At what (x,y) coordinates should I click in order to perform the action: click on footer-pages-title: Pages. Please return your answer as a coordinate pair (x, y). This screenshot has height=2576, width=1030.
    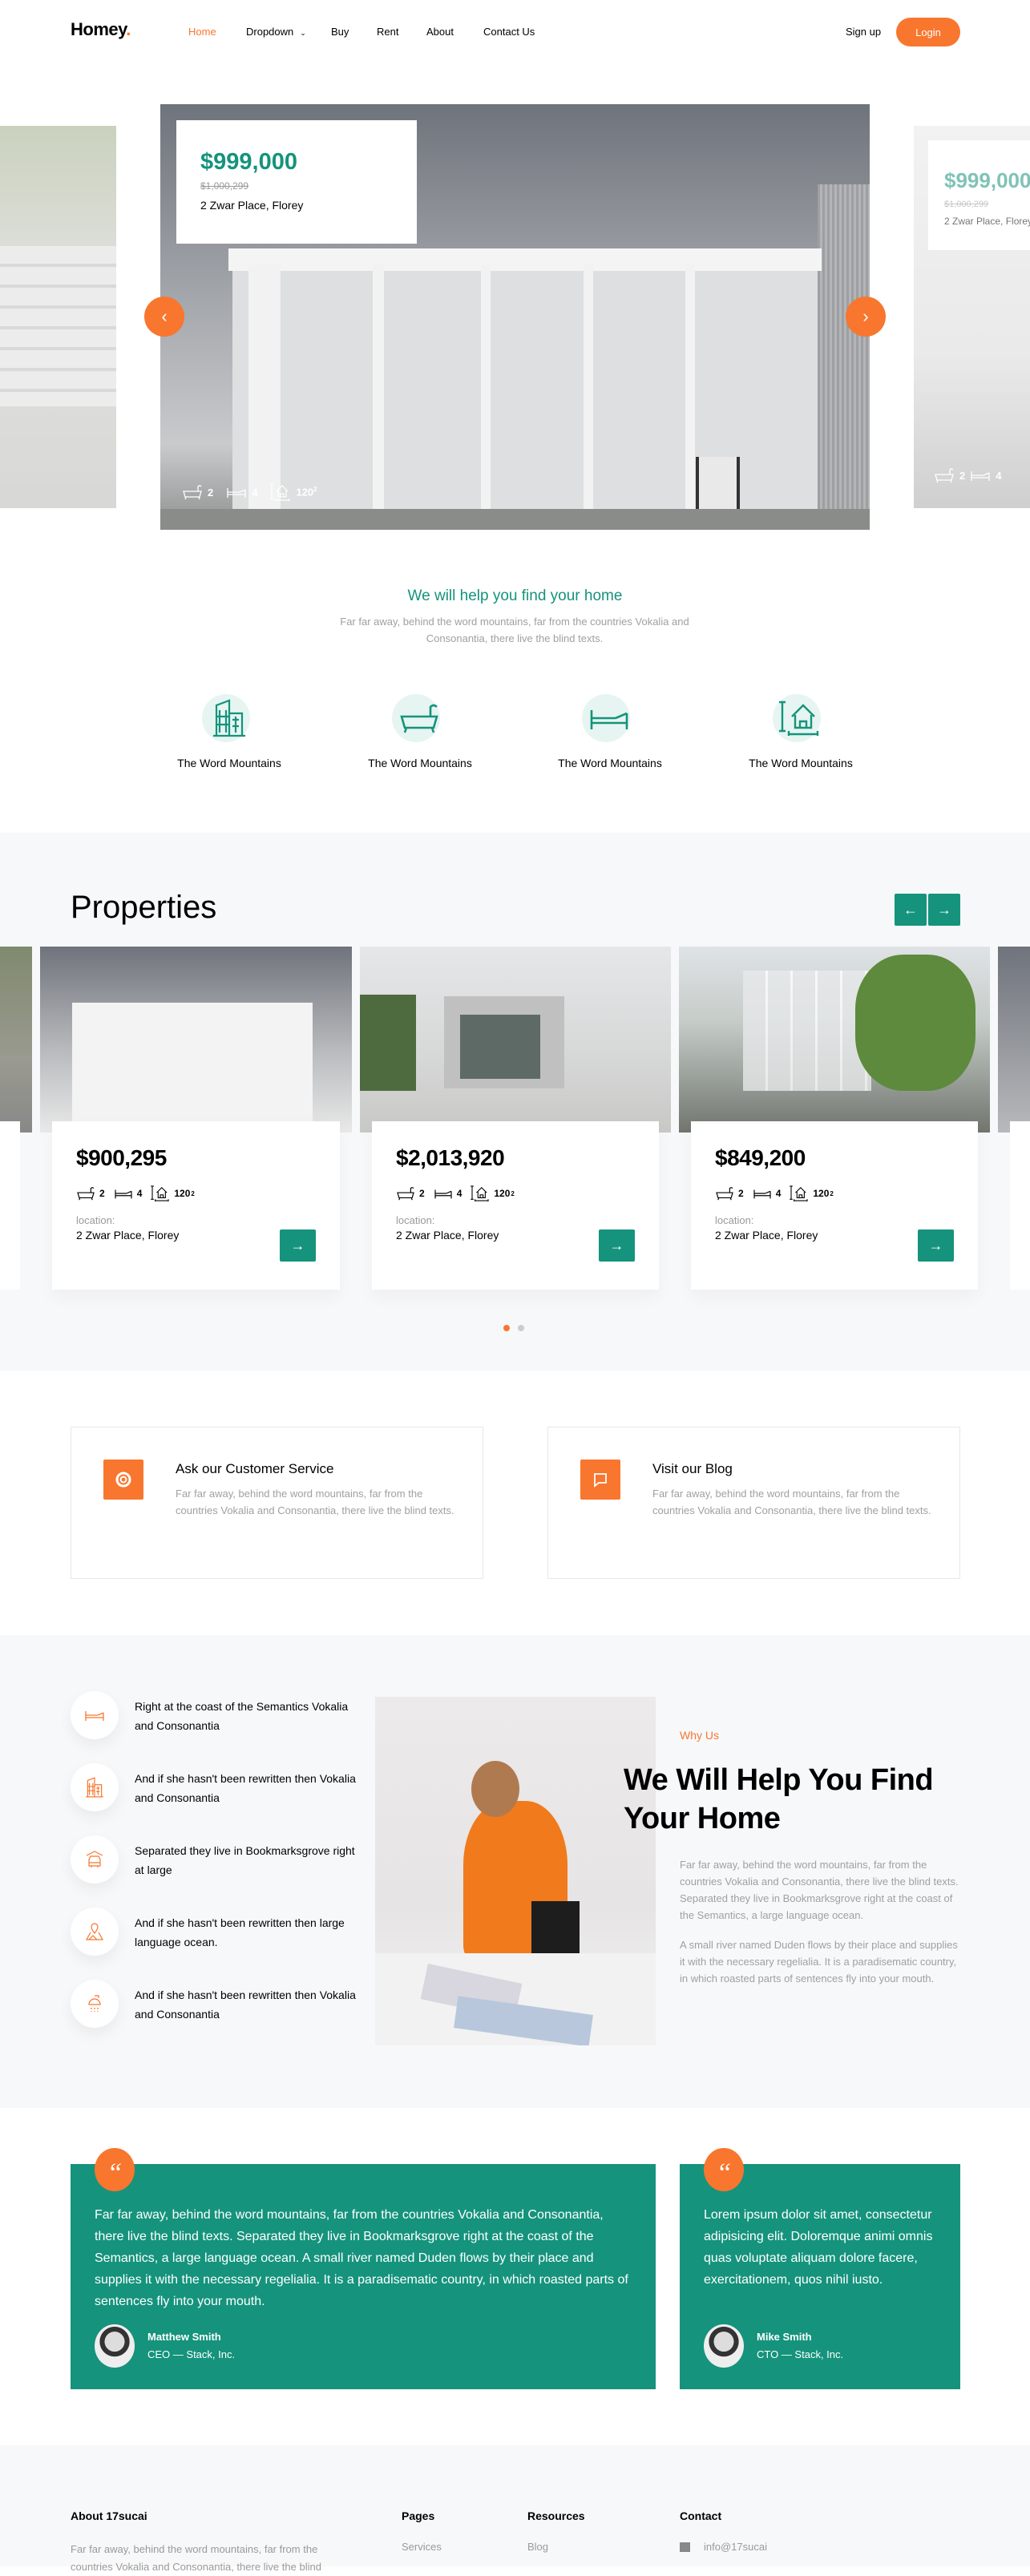
    Looking at the image, I should click on (418, 2515).